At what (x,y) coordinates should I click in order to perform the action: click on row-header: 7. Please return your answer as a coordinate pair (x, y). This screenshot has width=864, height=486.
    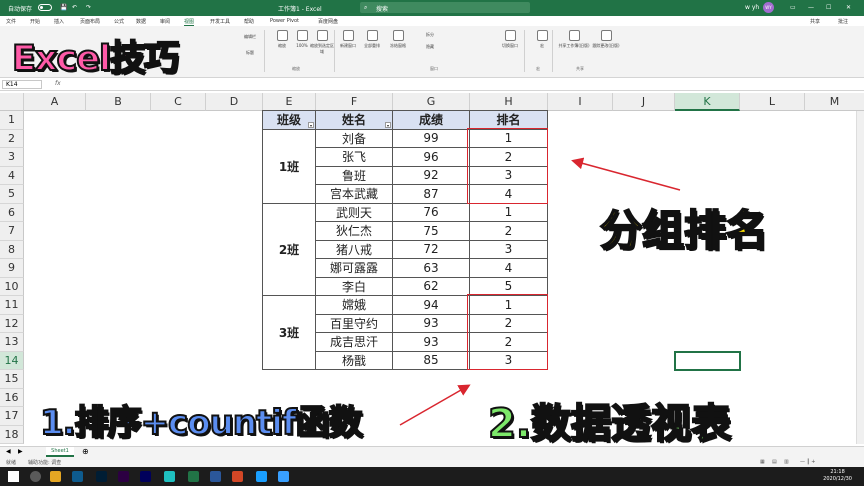
    Looking at the image, I should click on (12, 231).